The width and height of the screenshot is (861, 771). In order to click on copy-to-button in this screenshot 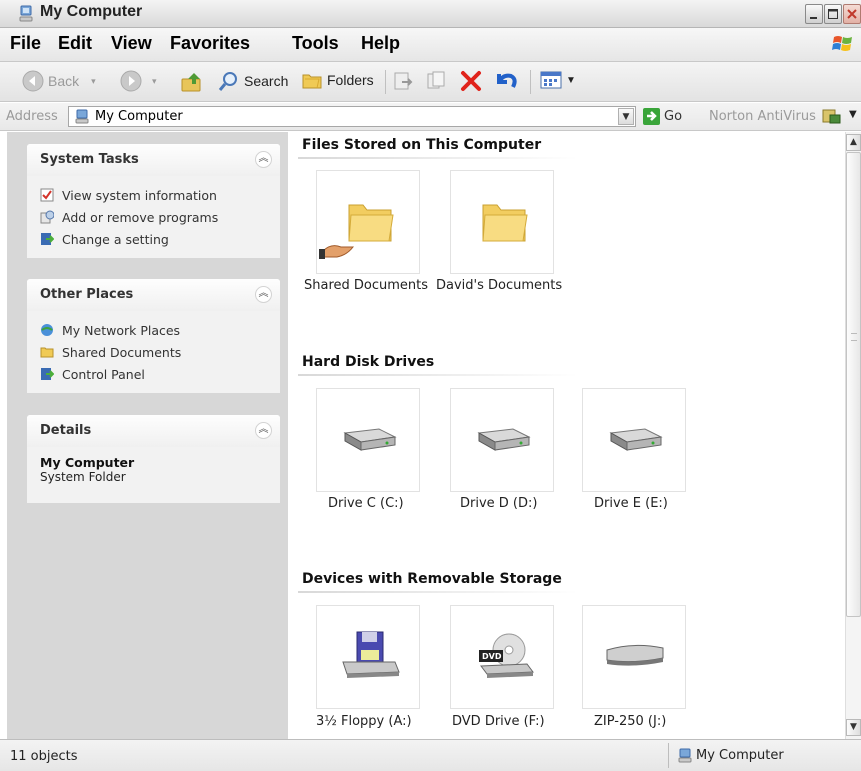, I will do `click(437, 81)`.